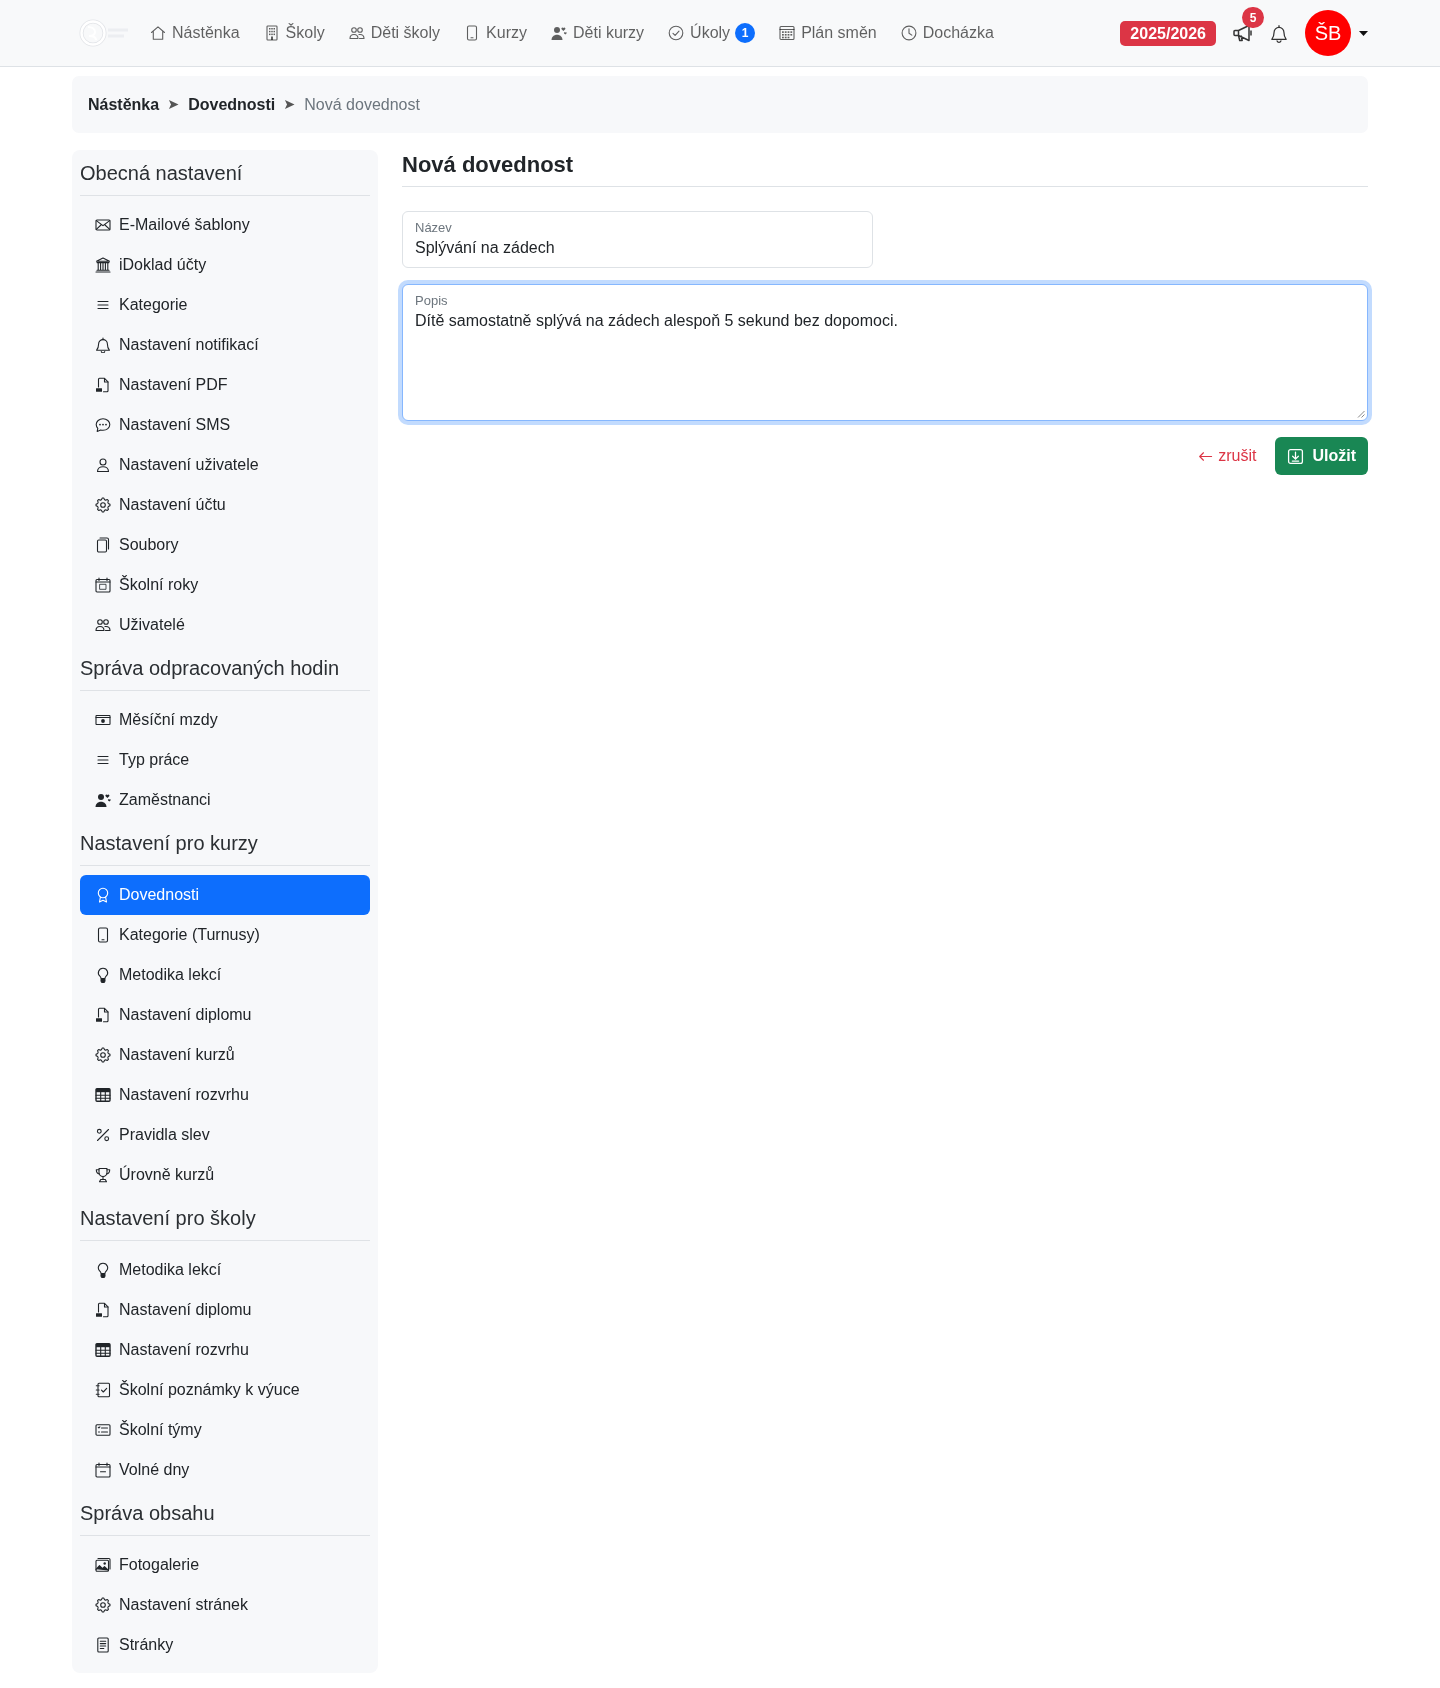 This screenshot has width=1440, height=1688. What do you see at coordinates (103, 465) in the screenshot?
I see `person-icon` at bounding box center [103, 465].